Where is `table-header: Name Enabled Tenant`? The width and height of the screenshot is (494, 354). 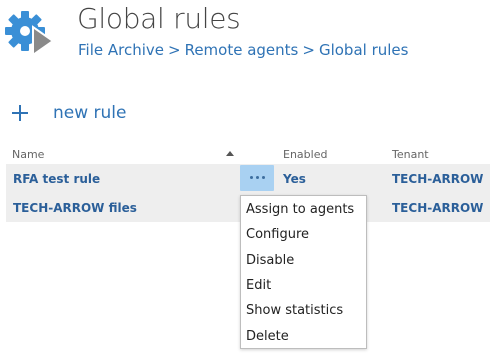 table-header: Name Enabled Tenant is located at coordinates (248, 154).